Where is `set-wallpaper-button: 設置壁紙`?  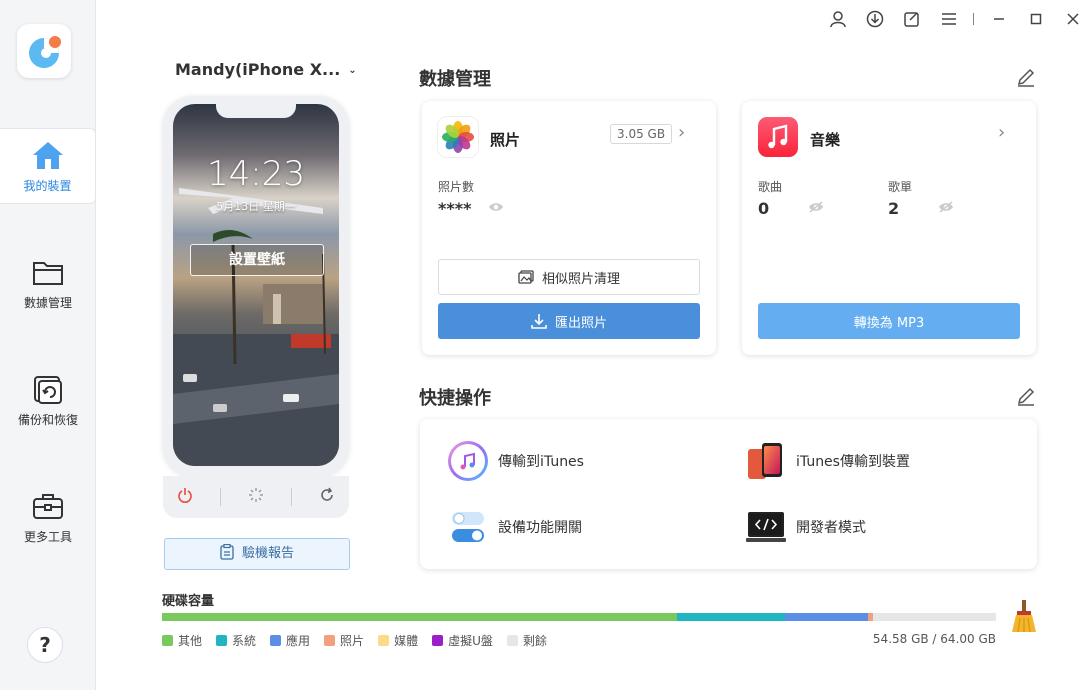 set-wallpaper-button: 設置壁紙 is located at coordinates (257, 260).